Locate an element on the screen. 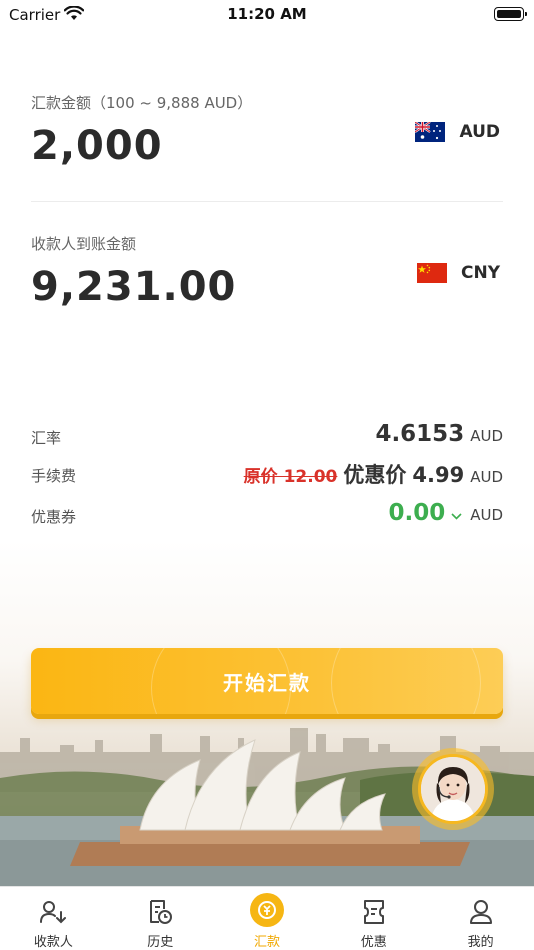 This screenshot has width=534, height=950. status-bar: Carrier 11:20 AM is located at coordinates (267, 15).